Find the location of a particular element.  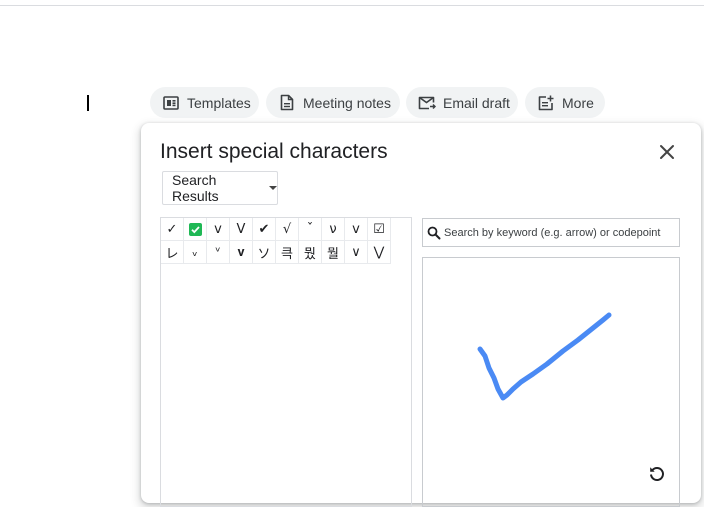

close-icon is located at coordinates (667, 152).